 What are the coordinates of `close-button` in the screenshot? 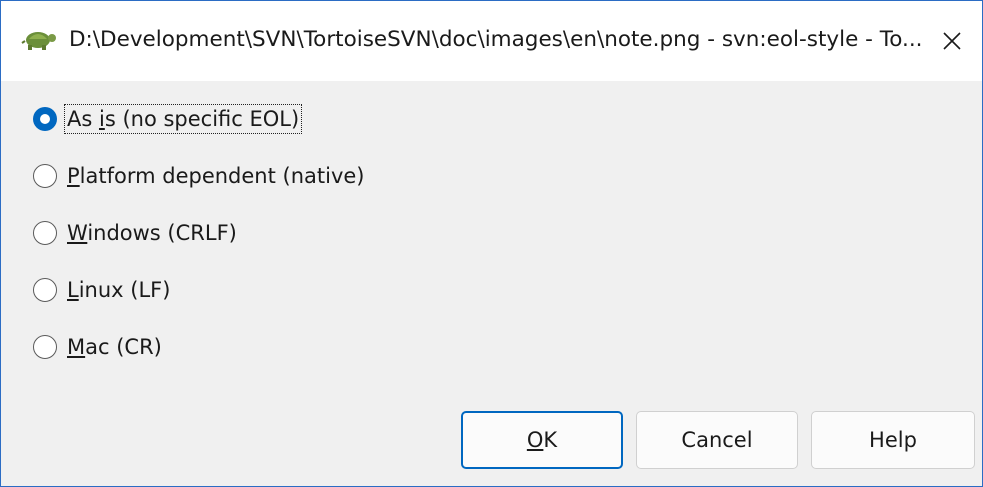 It's located at (952, 41).